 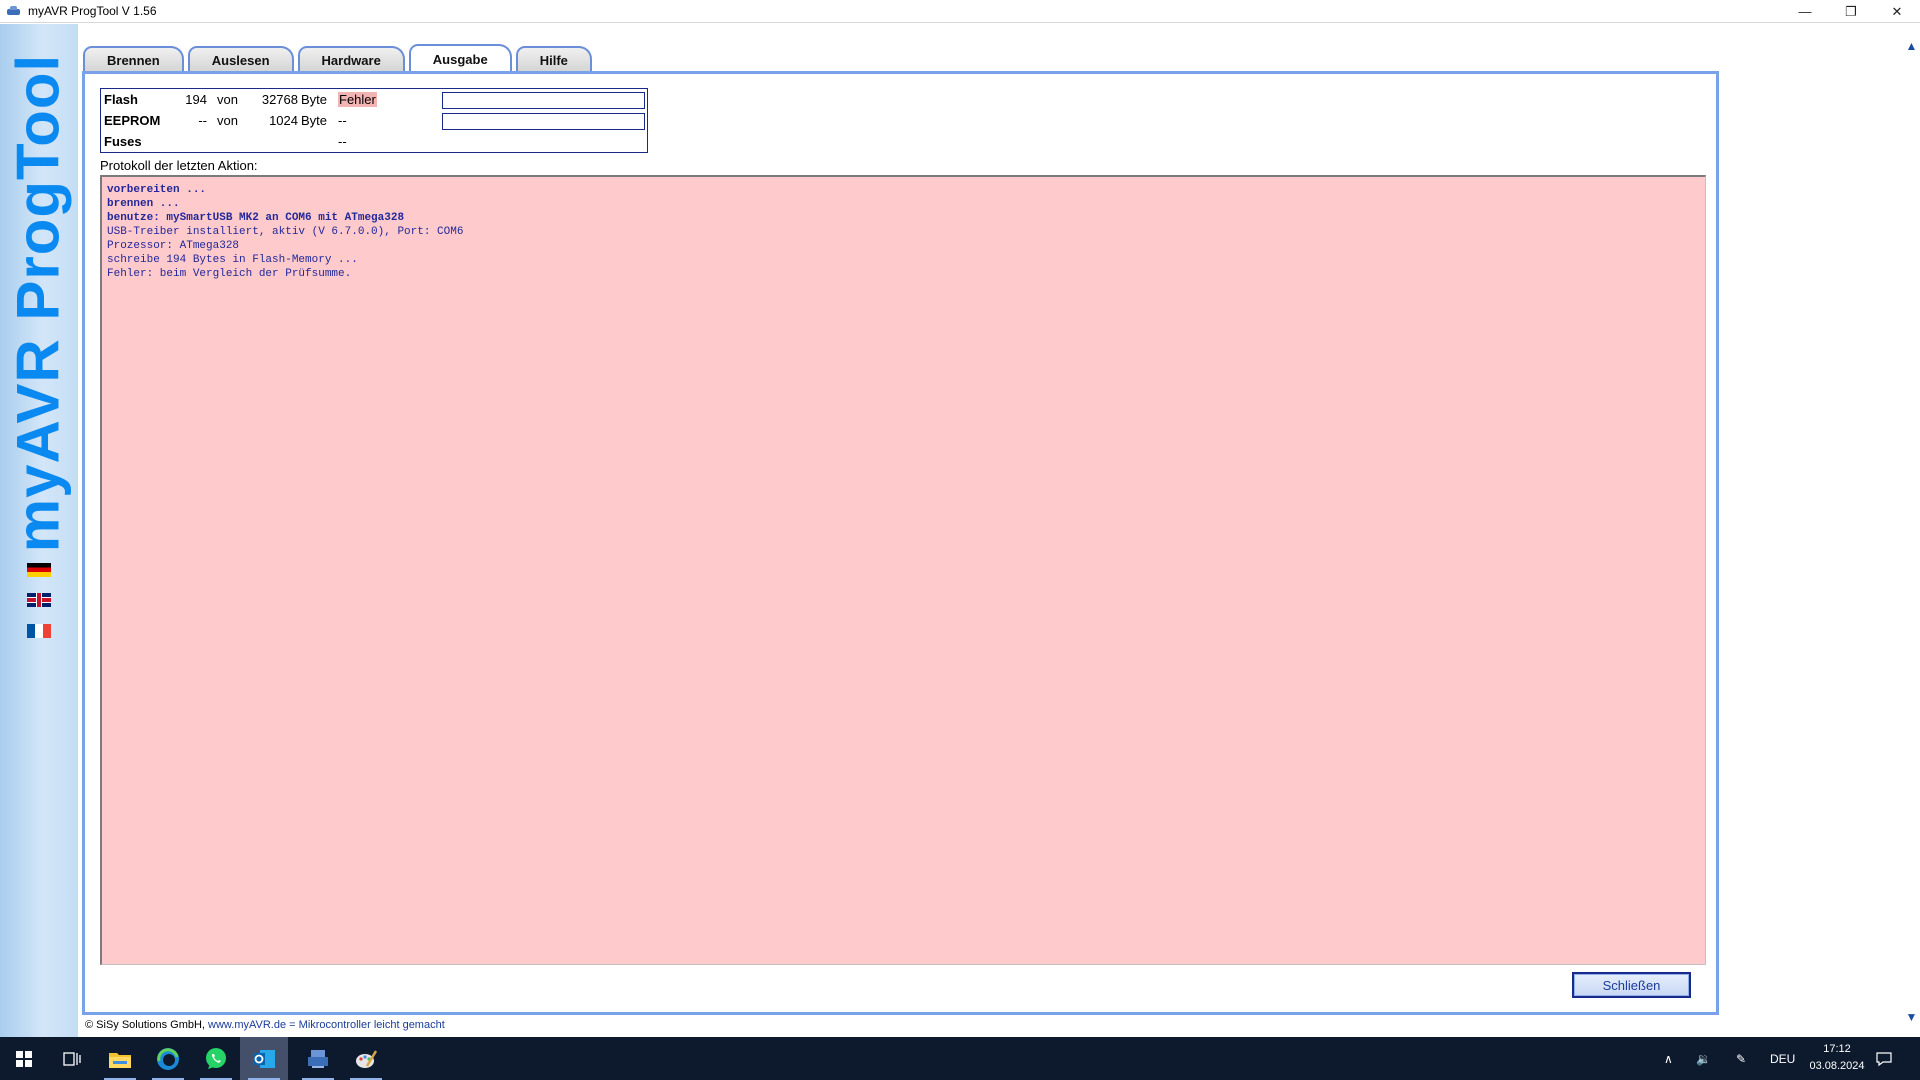 I want to click on input-language: DEU, so click(x=1782, y=1058).